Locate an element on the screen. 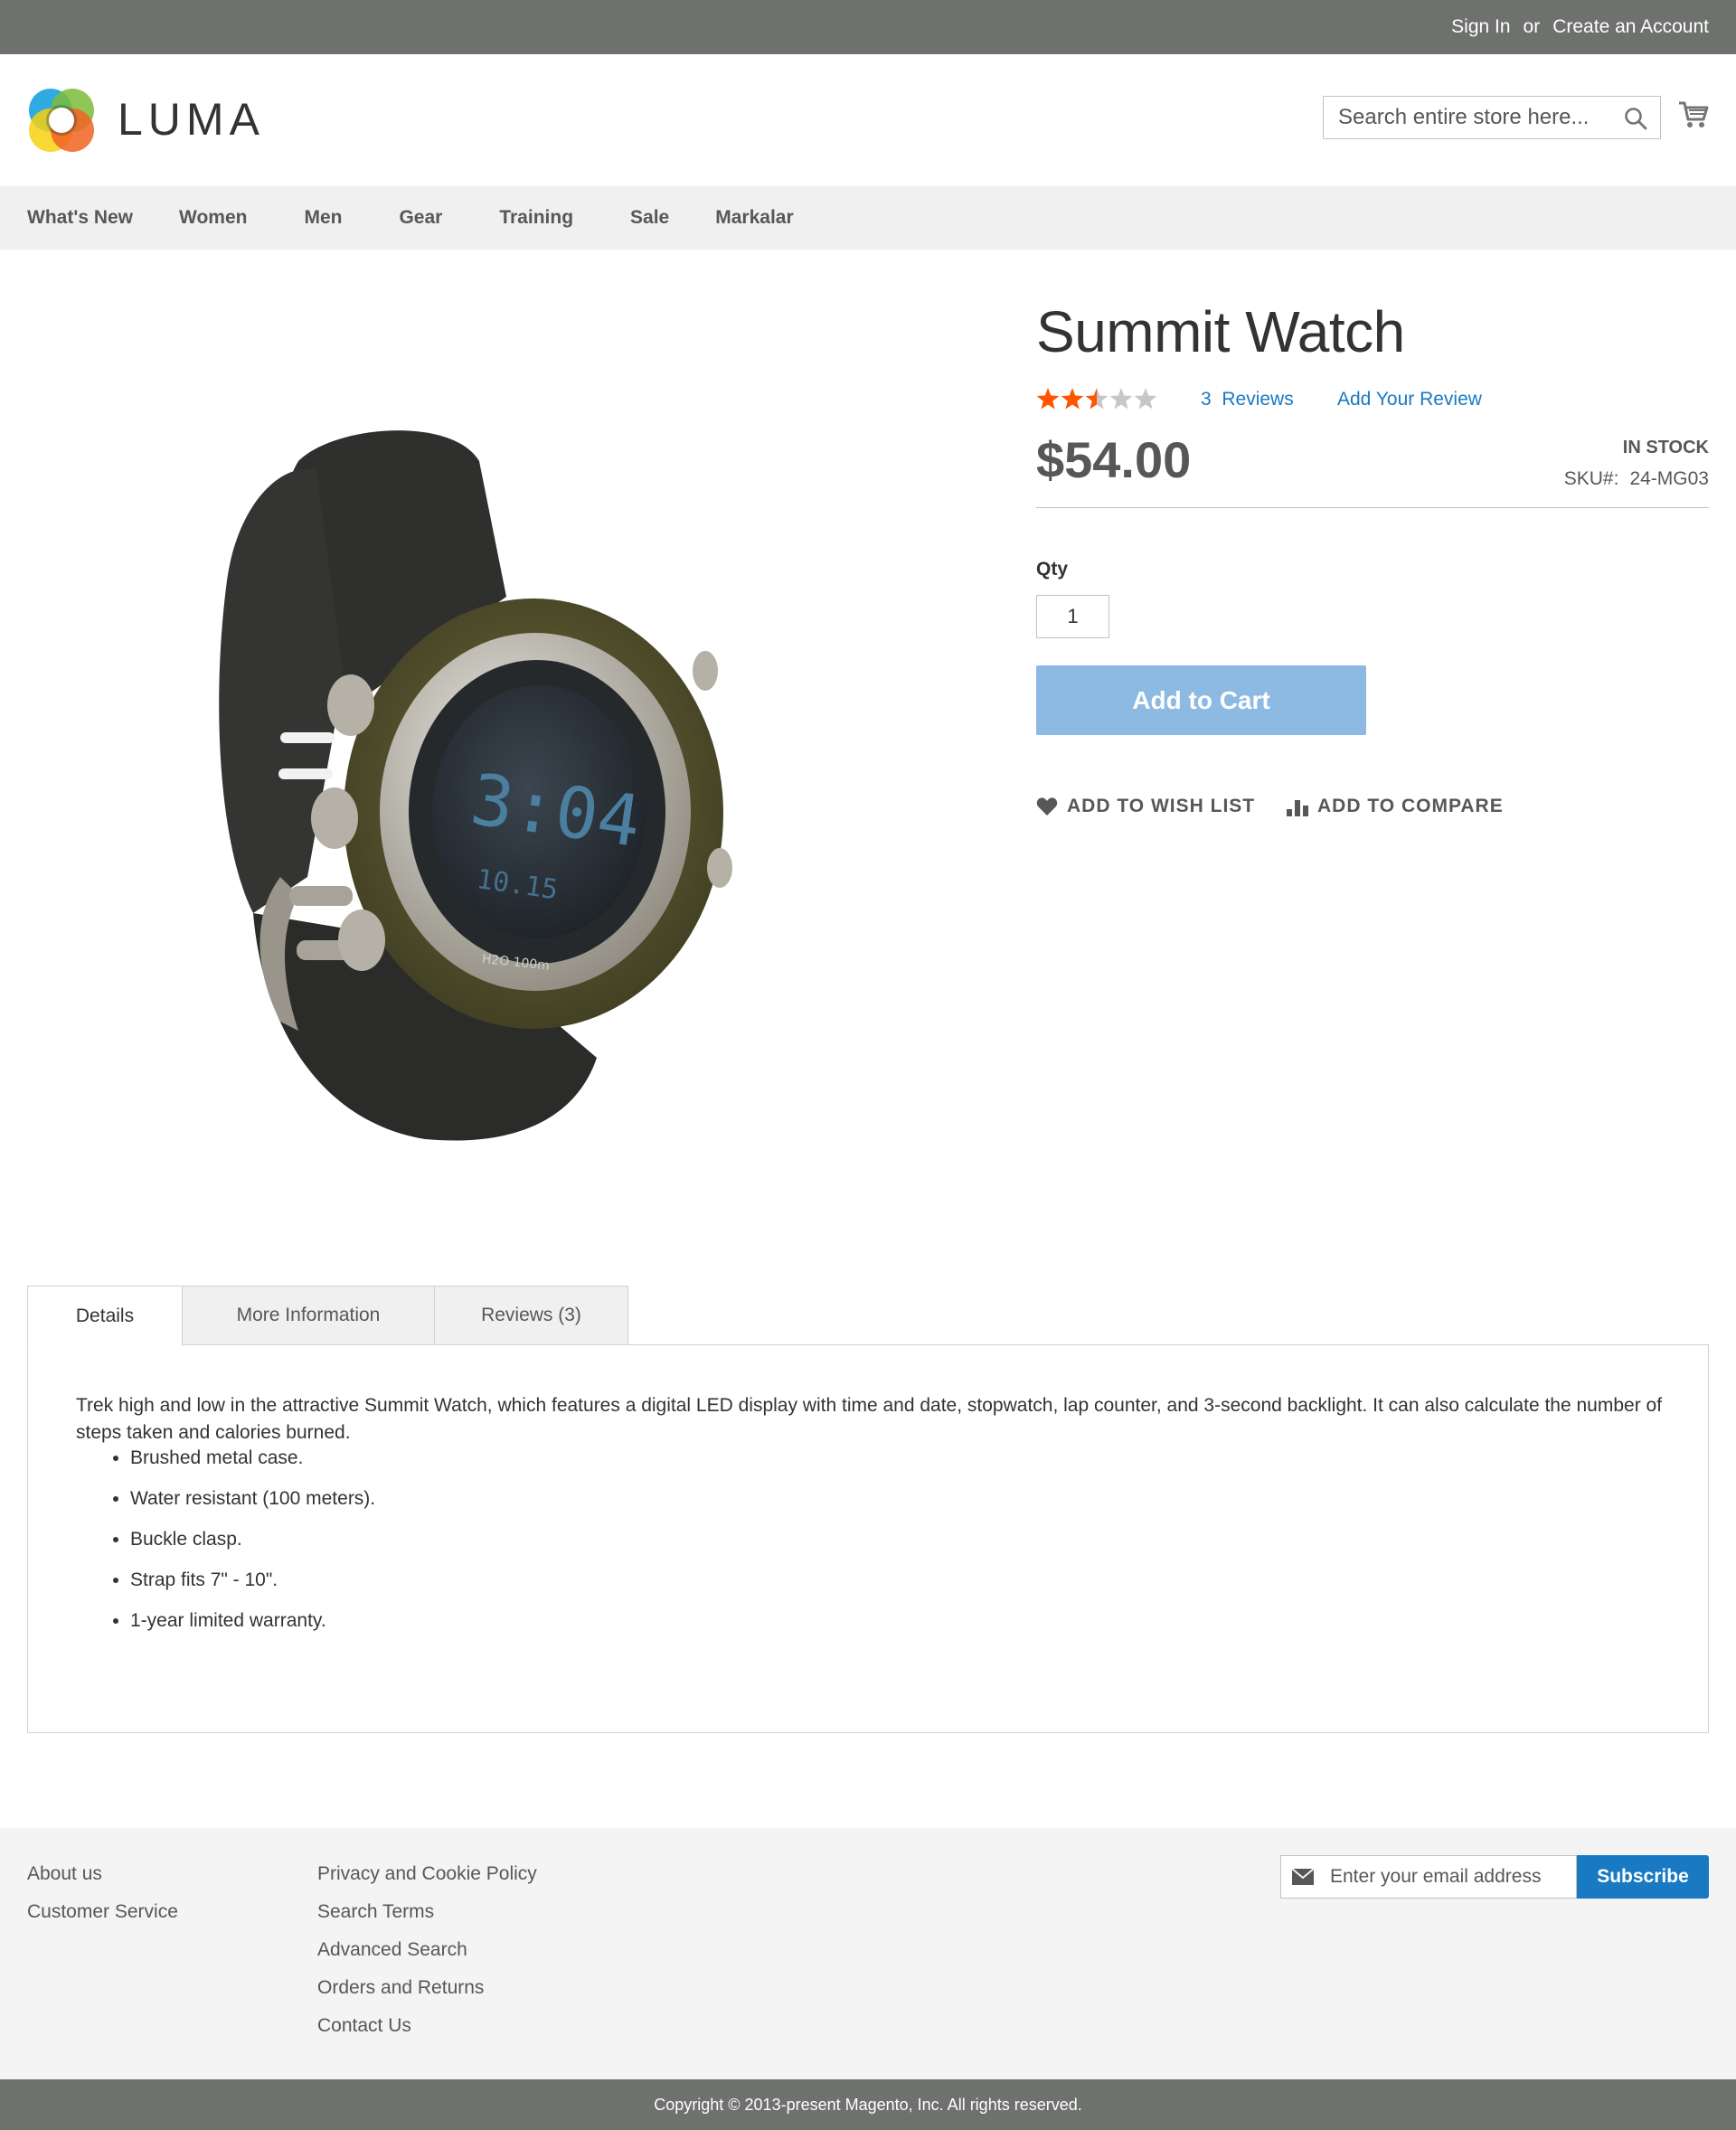 This screenshot has height=2130, width=1736. tab-reviews: Reviews (3) is located at coordinates (531, 1315).